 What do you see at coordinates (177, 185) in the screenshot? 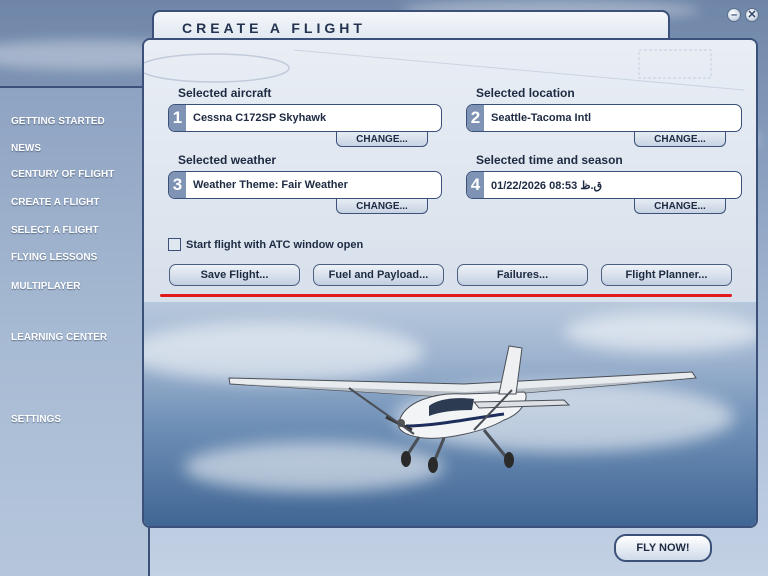
I see `weather-number: 3` at bounding box center [177, 185].